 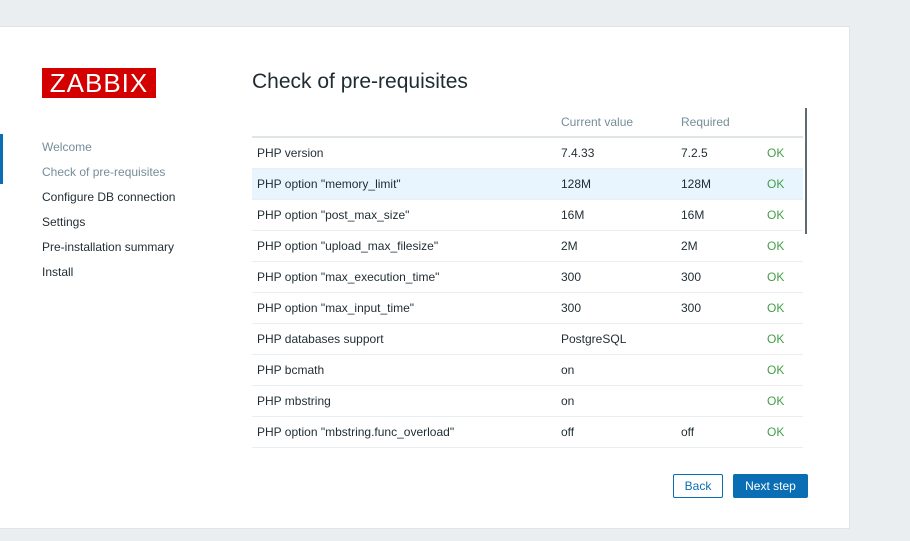 What do you see at coordinates (109, 197) in the screenshot?
I see `step-configure-db: Configure DB connection` at bounding box center [109, 197].